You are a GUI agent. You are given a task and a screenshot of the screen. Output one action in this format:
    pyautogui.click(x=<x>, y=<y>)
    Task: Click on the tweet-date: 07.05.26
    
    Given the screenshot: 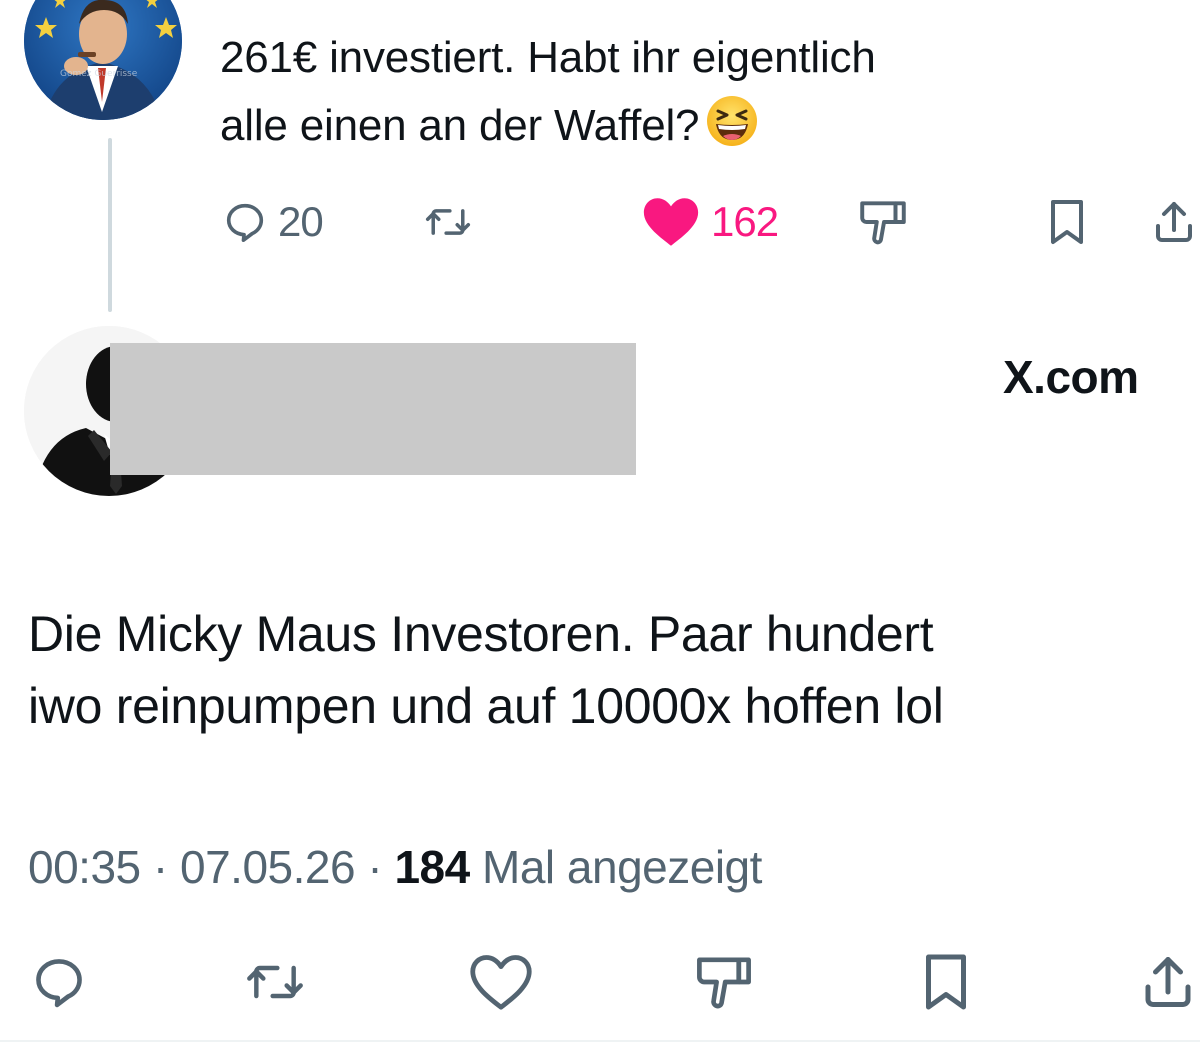 What is the action you would take?
    pyautogui.click(x=268, y=867)
    